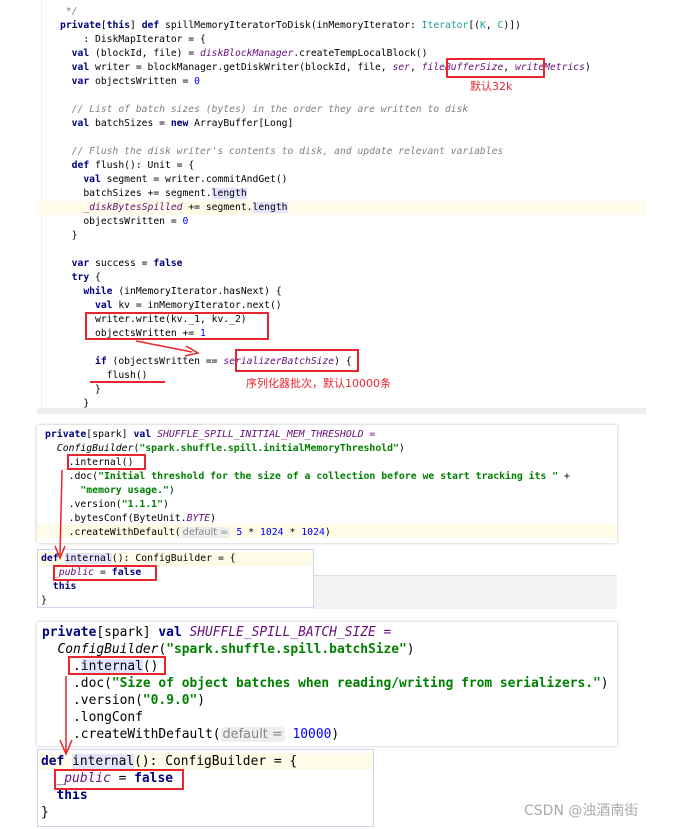  I want to click on code-token: [spark], so click(110, 434).